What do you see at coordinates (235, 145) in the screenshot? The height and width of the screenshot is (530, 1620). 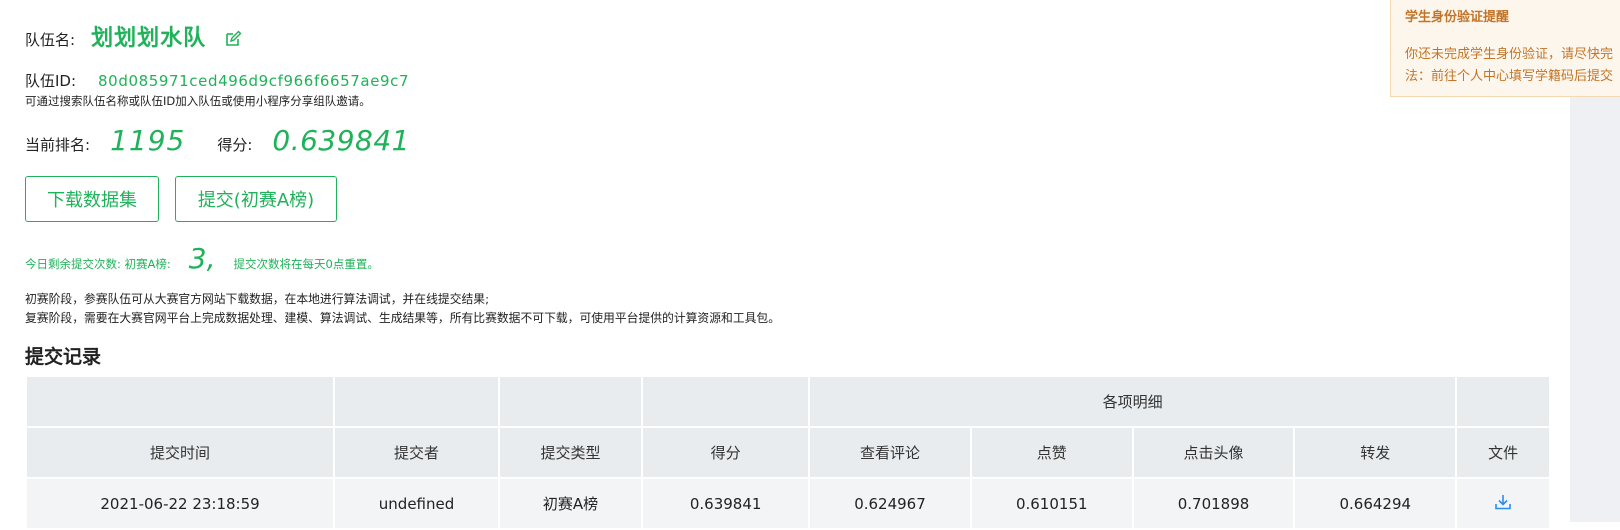 I see `score-label: 得分:` at bounding box center [235, 145].